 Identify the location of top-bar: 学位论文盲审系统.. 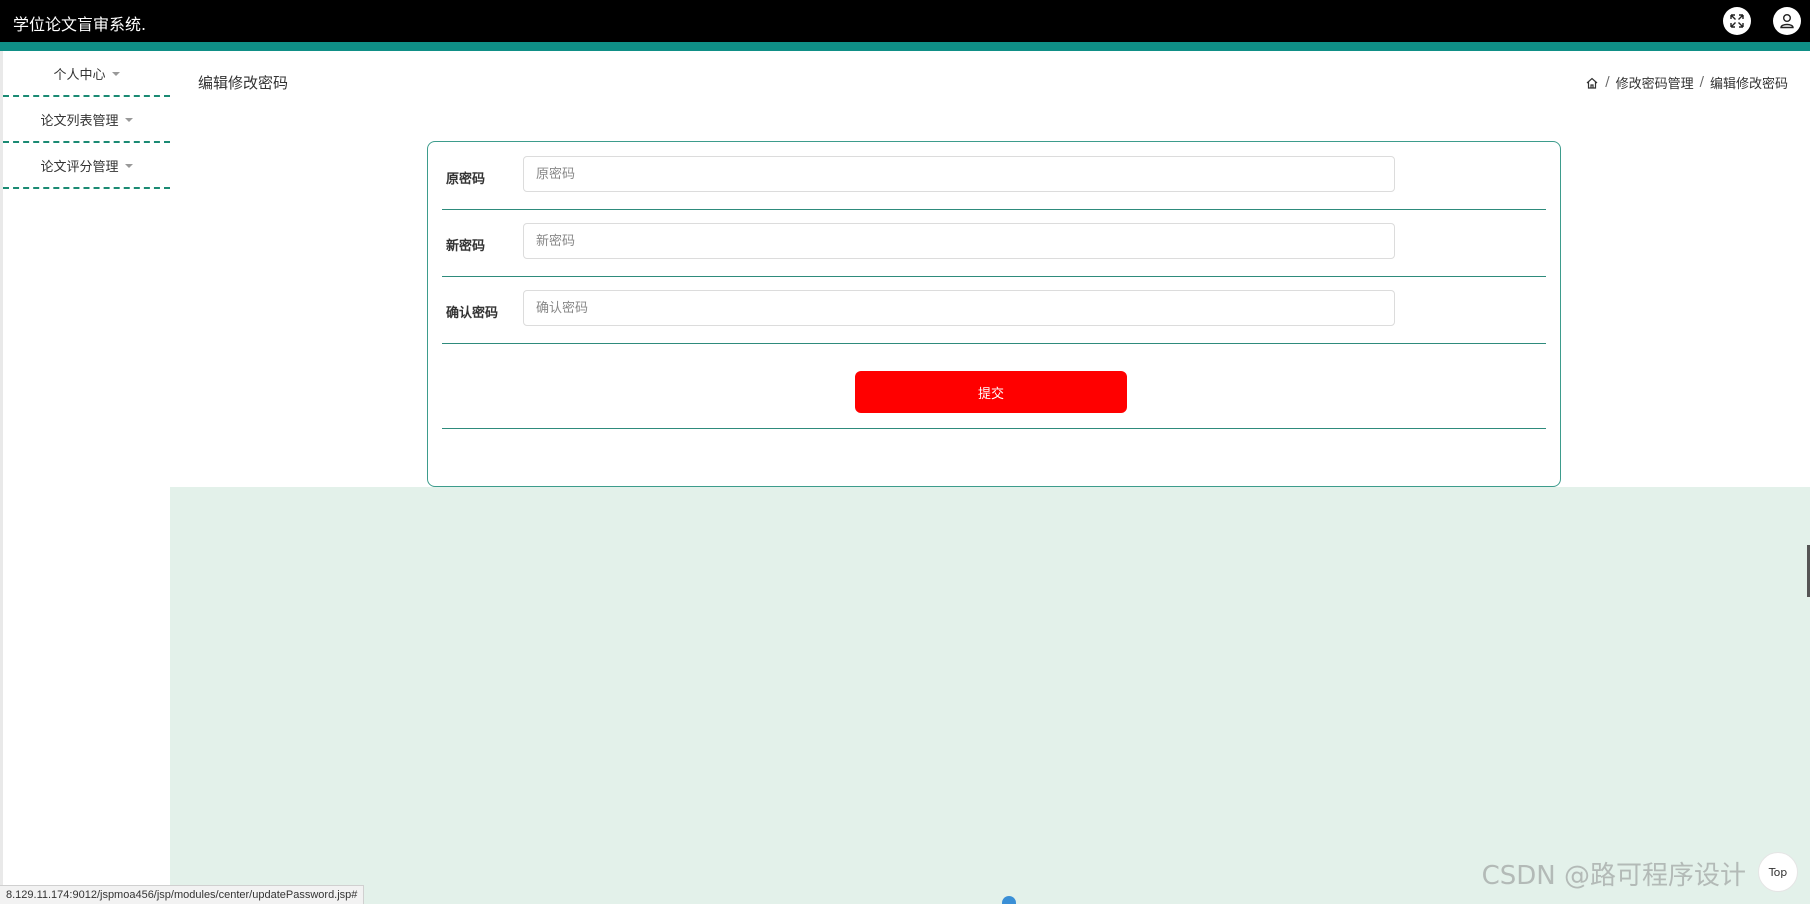
(905, 21).